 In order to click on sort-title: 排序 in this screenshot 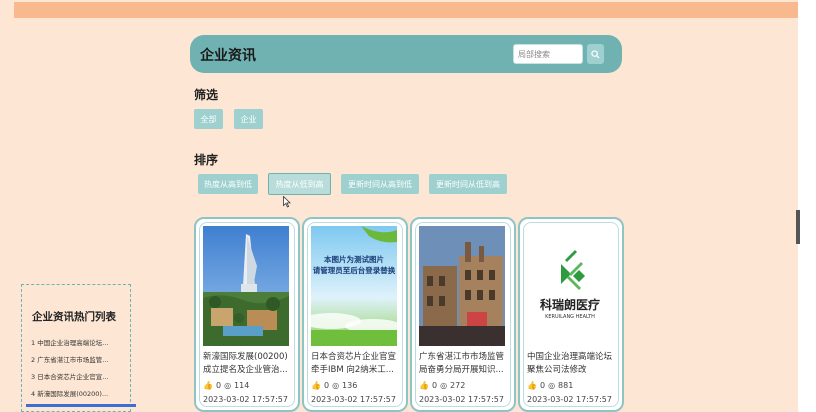, I will do `click(206, 160)`.